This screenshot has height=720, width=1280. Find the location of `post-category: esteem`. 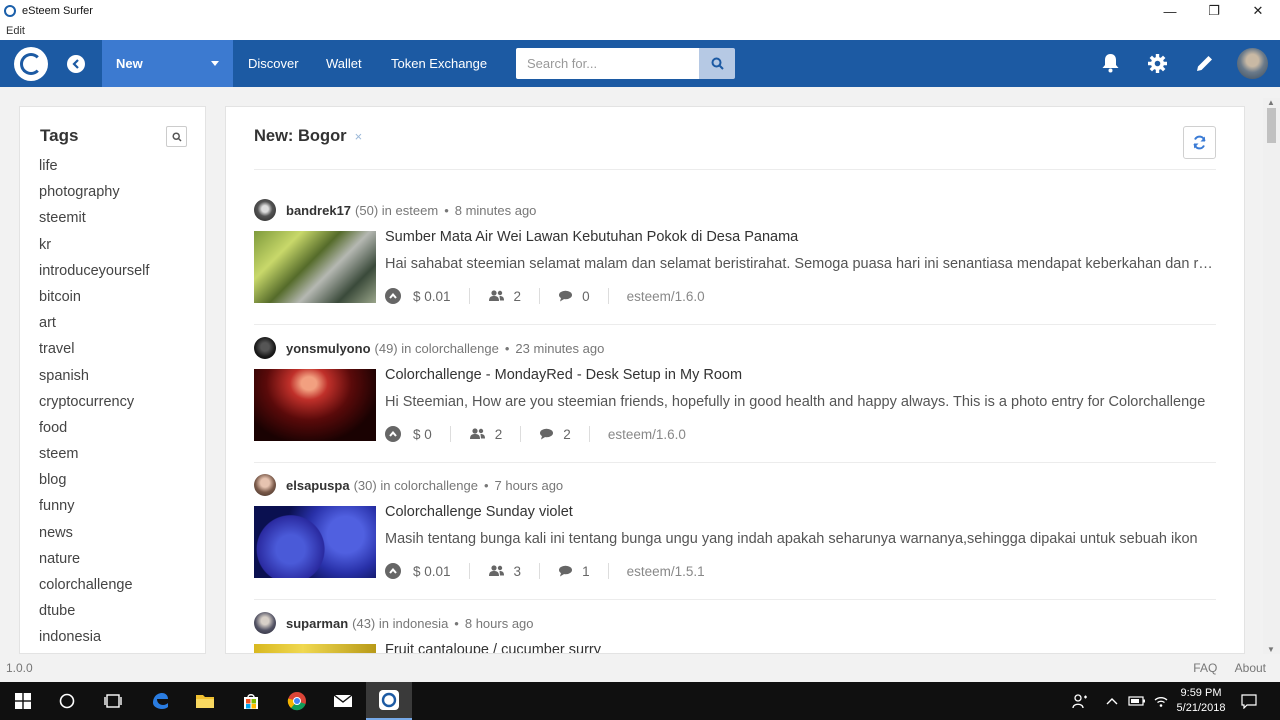

post-category: esteem is located at coordinates (417, 210).